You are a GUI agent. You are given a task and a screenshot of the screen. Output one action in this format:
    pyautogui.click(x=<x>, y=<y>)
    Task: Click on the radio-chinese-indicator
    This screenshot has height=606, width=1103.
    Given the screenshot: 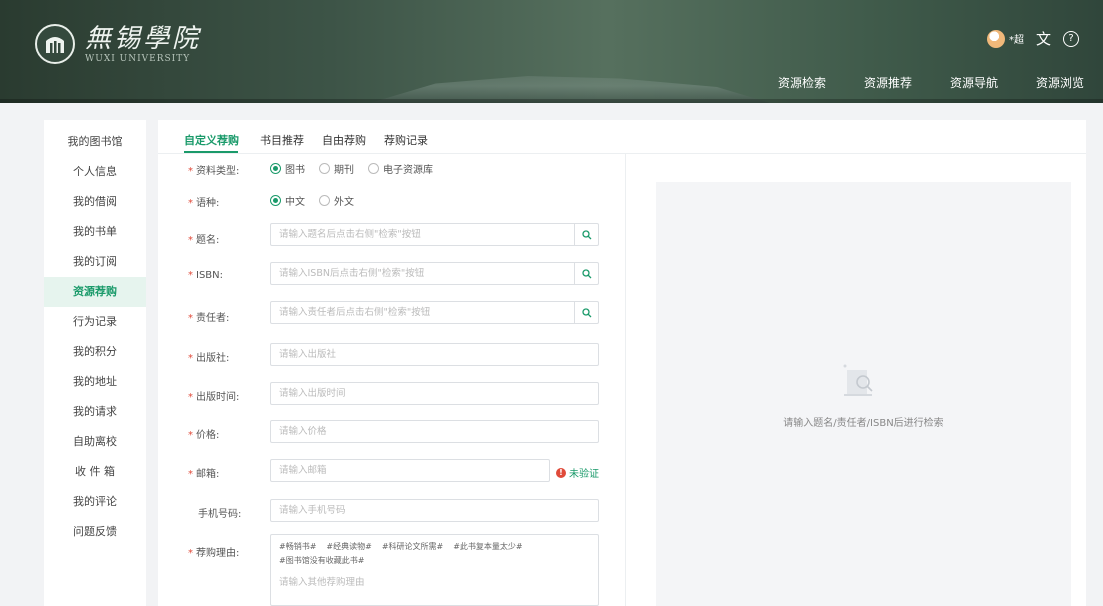 What is the action you would take?
    pyautogui.click(x=275, y=200)
    